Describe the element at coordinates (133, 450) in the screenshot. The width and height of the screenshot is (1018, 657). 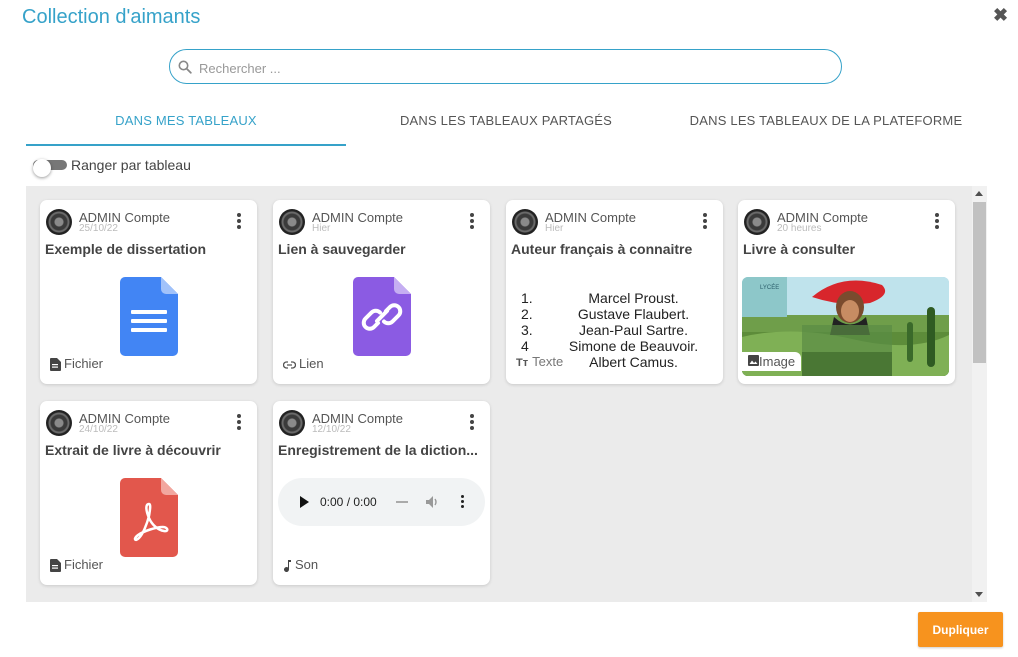
I see `card-title: Extrait de livre à découvrir` at that location.